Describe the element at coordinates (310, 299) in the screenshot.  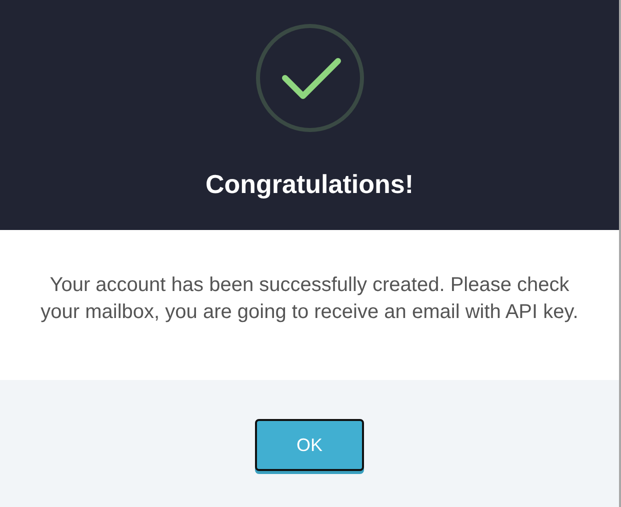
I see `message-text: Your account has been successfully created. Please check your mailbox, you are going to receive an email with API key.` at that location.